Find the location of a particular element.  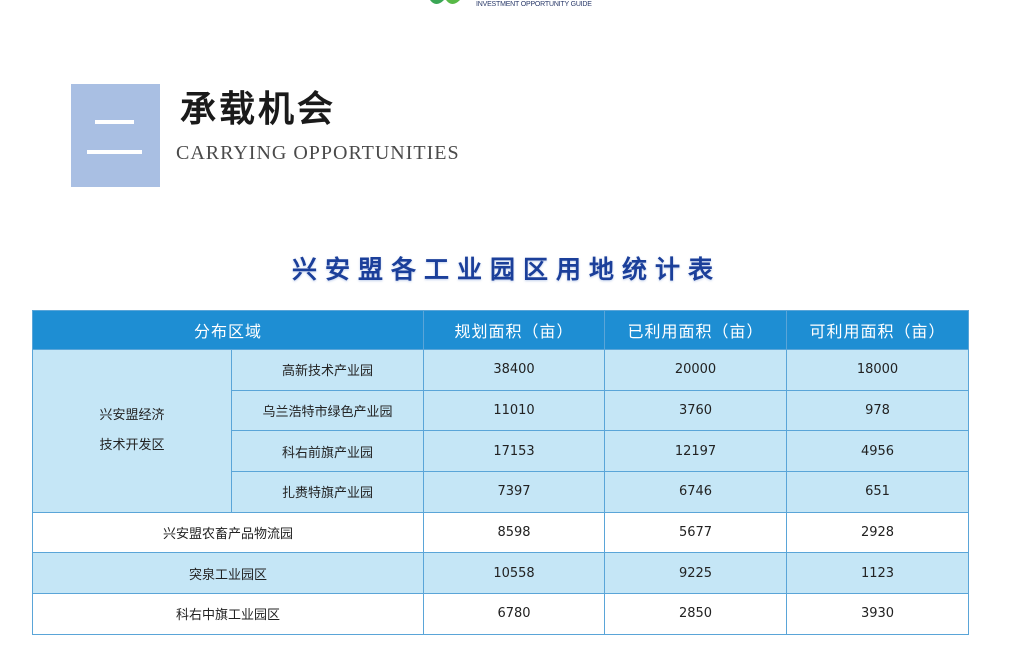

section-title: 承载机会 is located at coordinates (258, 109).